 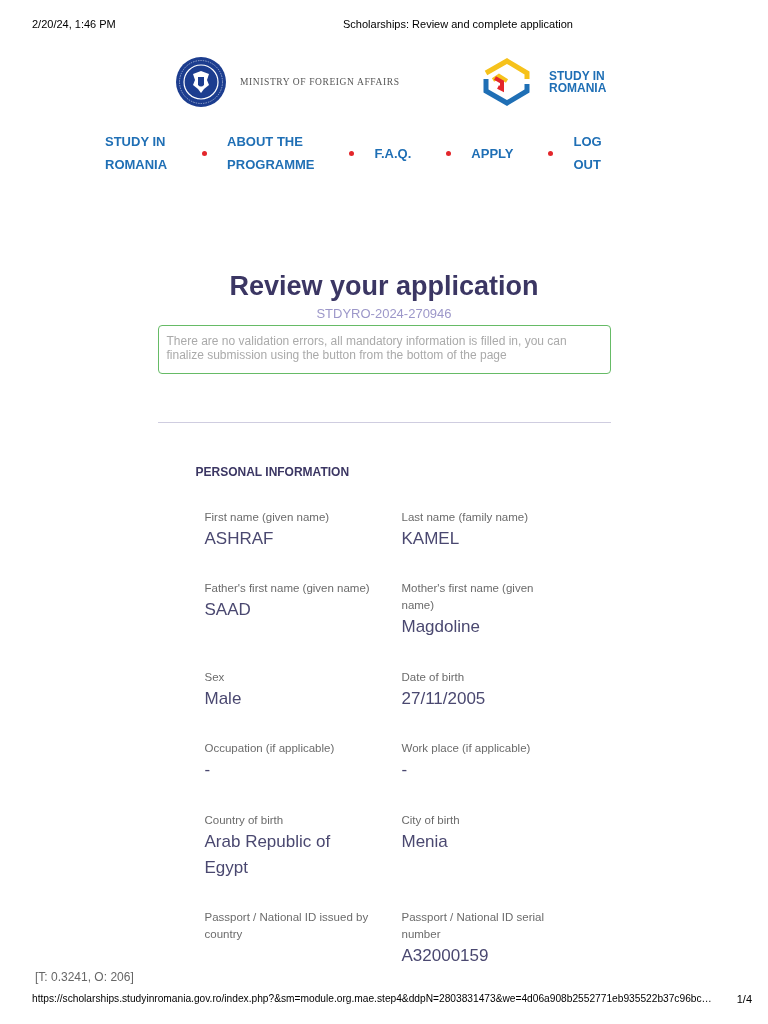 What do you see at coordinates (744, 999) in the screenshot?
I see `page-number: 1/4` at bounding box center [744, 999].